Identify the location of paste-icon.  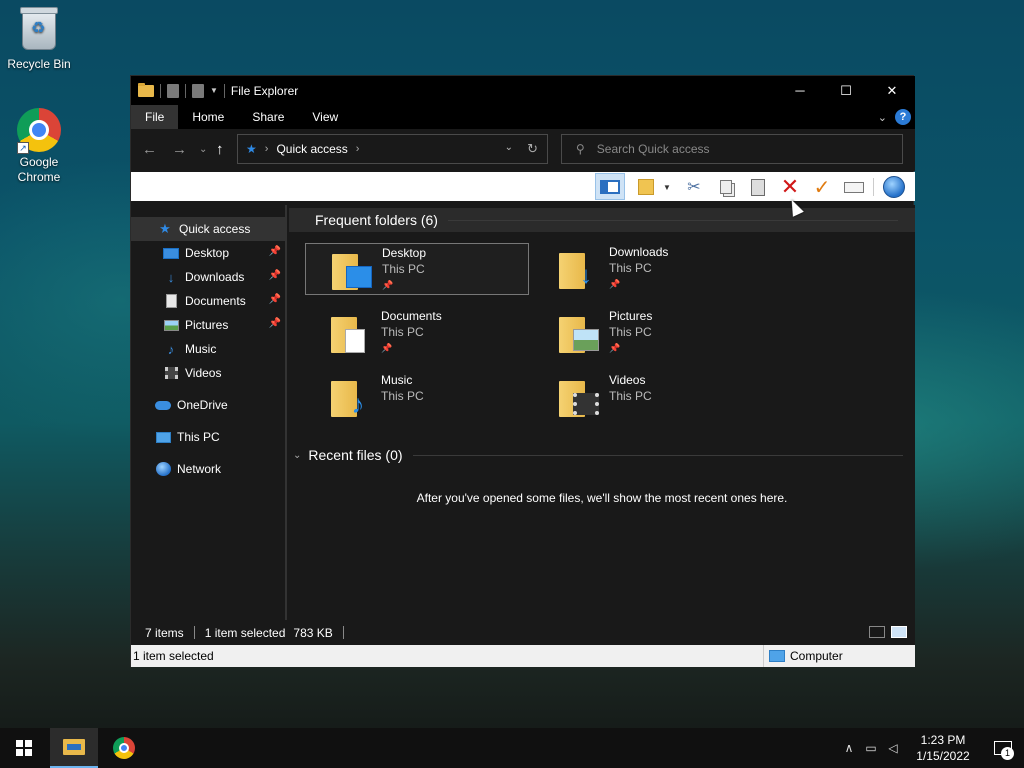
(758, 187).